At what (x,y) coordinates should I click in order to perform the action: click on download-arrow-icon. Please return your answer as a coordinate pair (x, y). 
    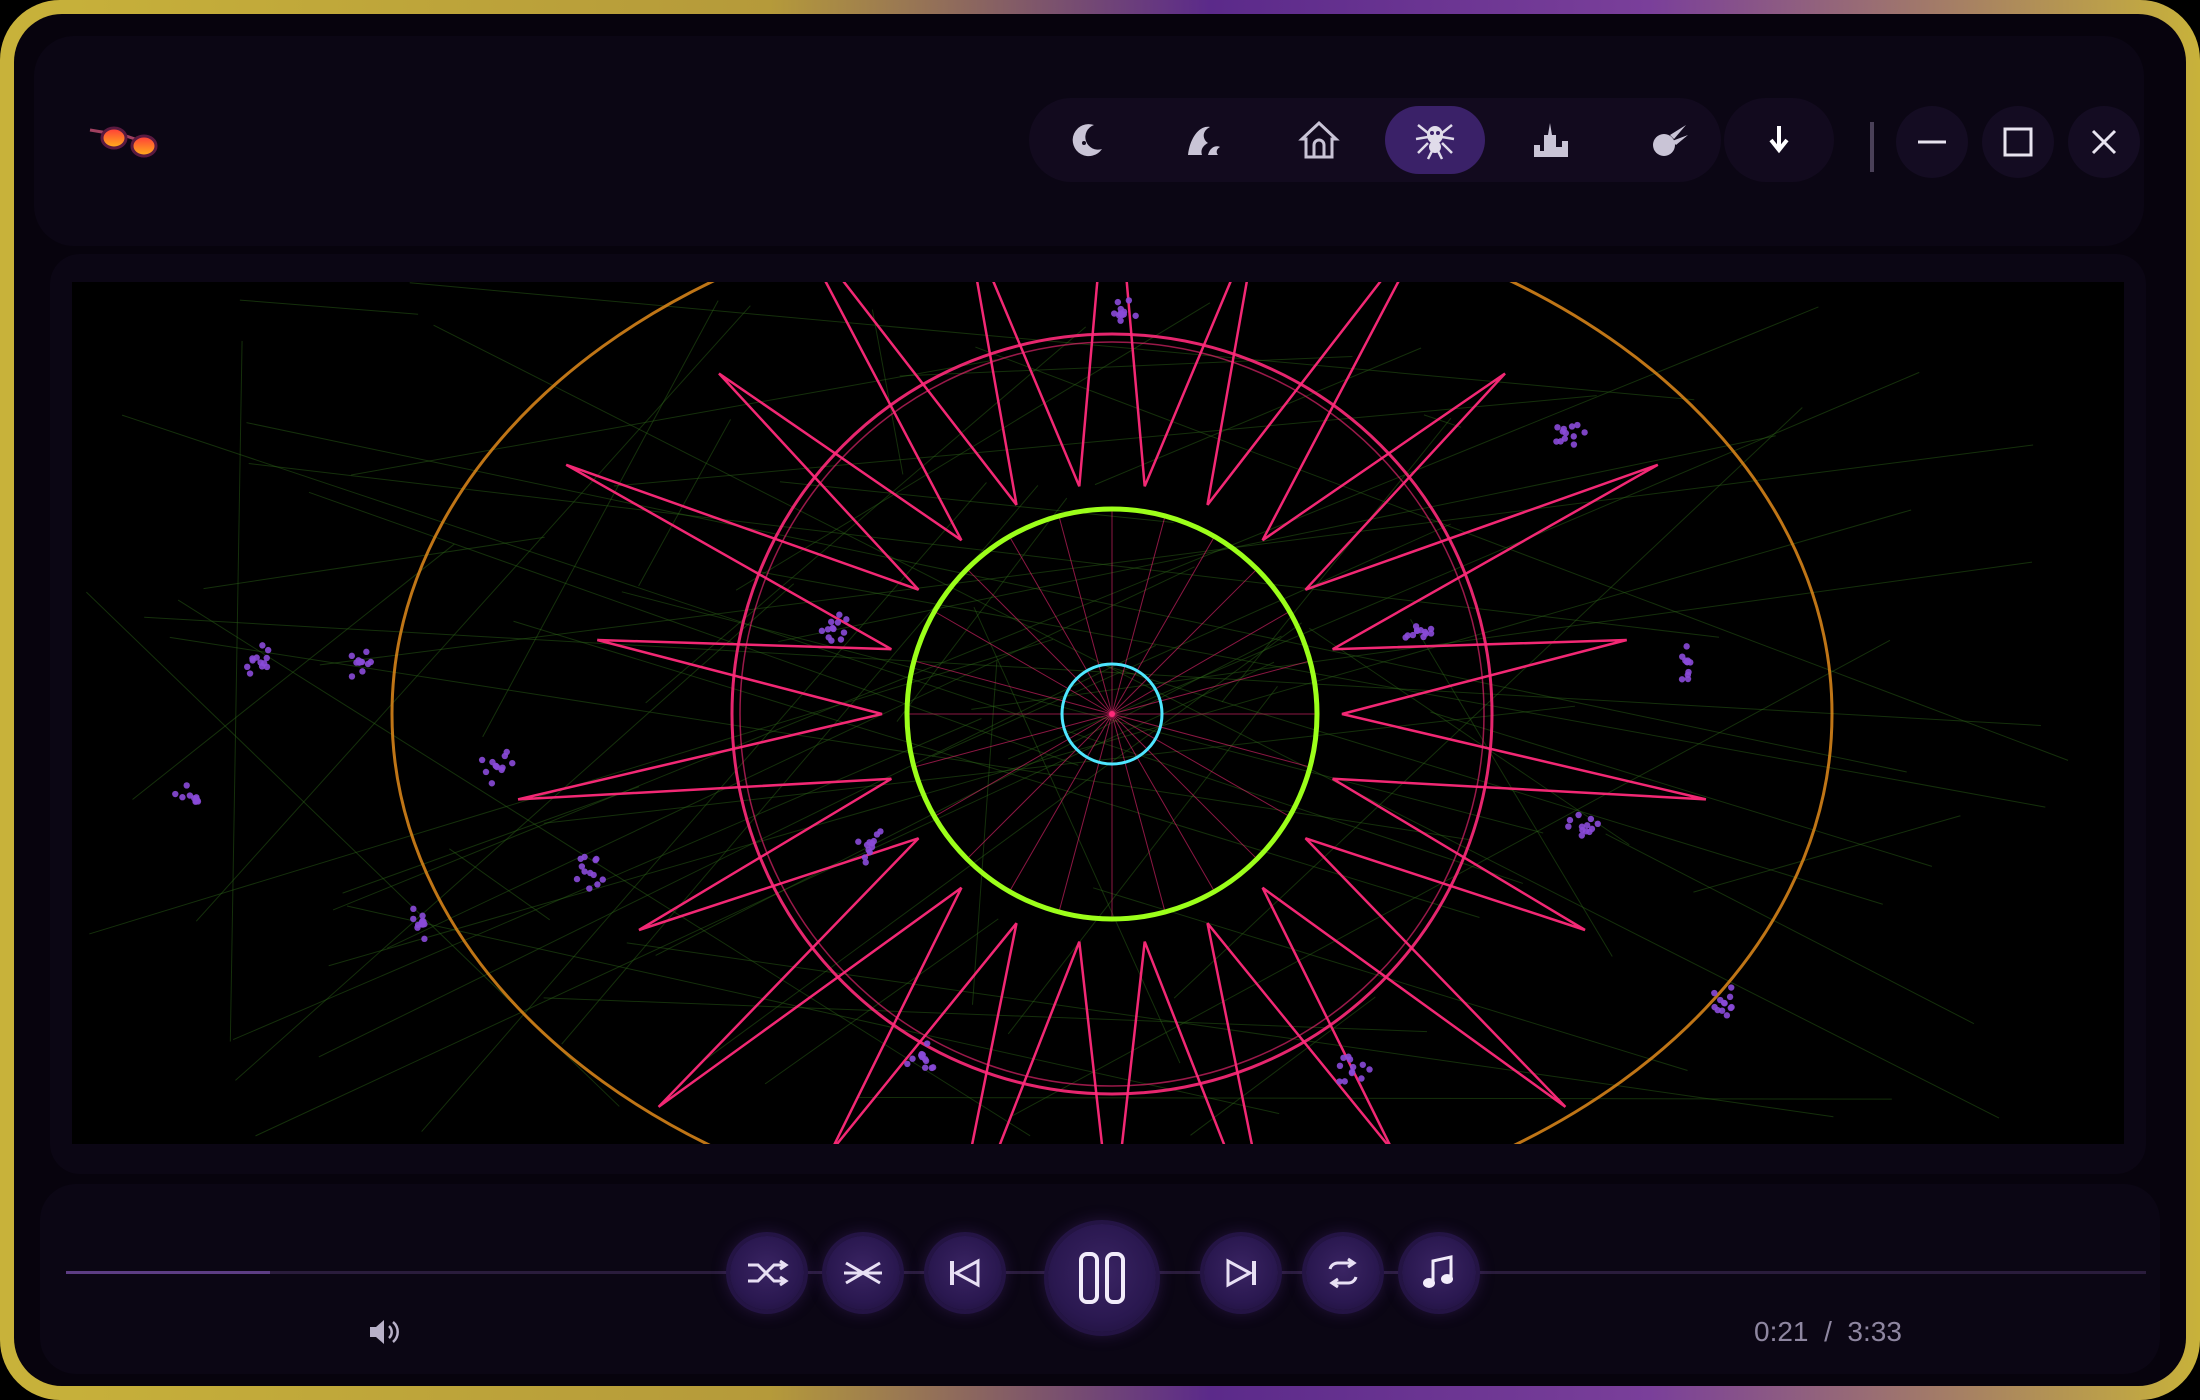
    Looking at the image, I should click on (1779, 140).